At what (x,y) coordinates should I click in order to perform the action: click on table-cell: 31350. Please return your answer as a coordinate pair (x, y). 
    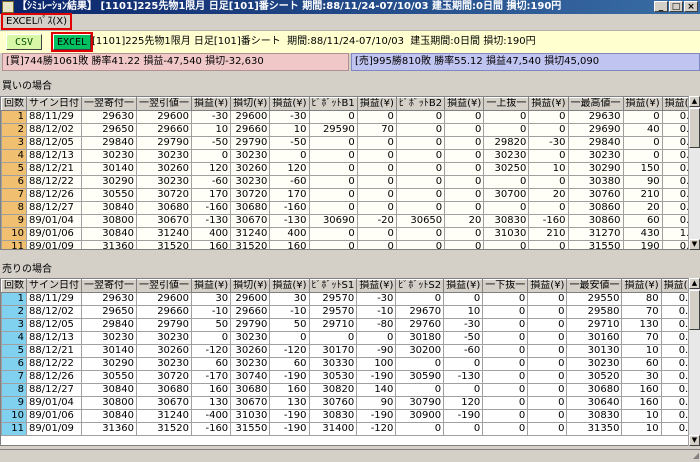
    Looking at the image, I should click on (594, 429).